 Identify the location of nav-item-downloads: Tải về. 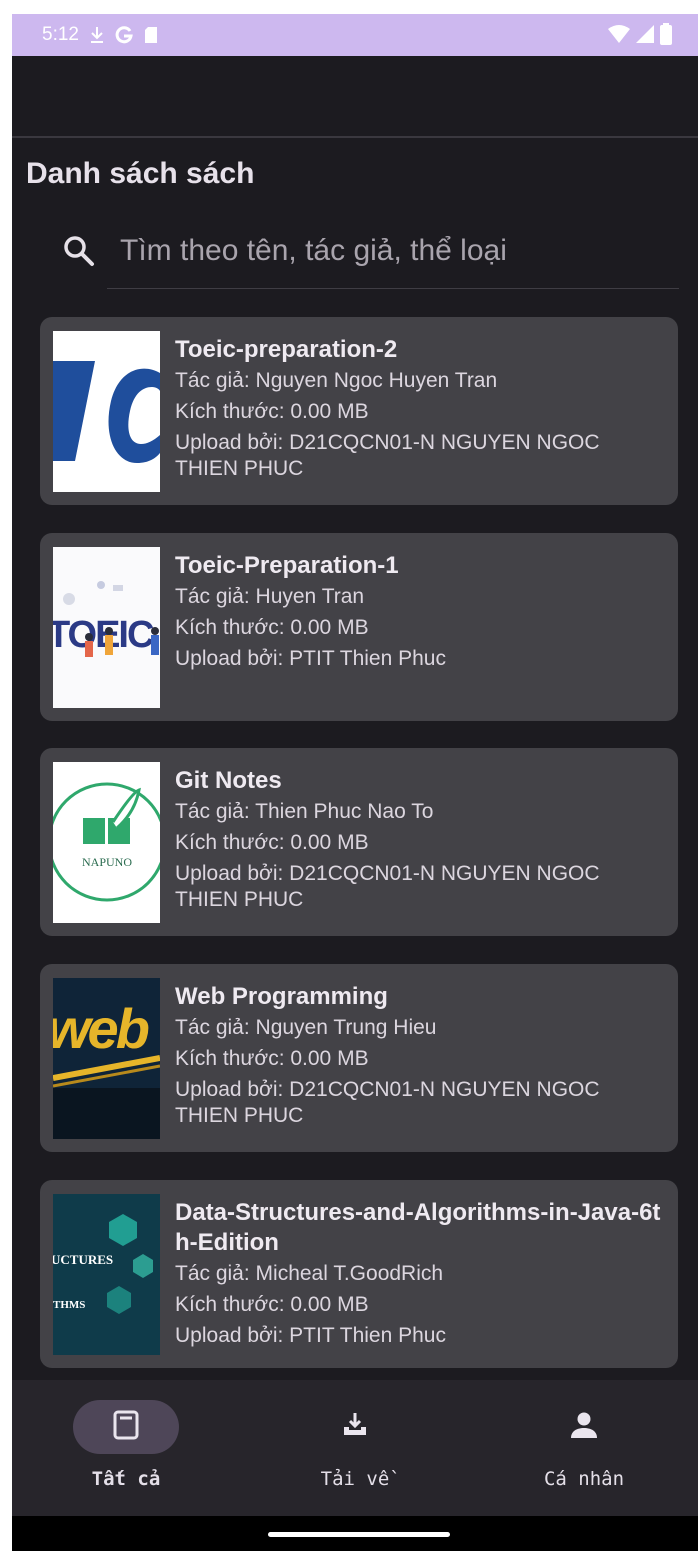
(355, 1445).